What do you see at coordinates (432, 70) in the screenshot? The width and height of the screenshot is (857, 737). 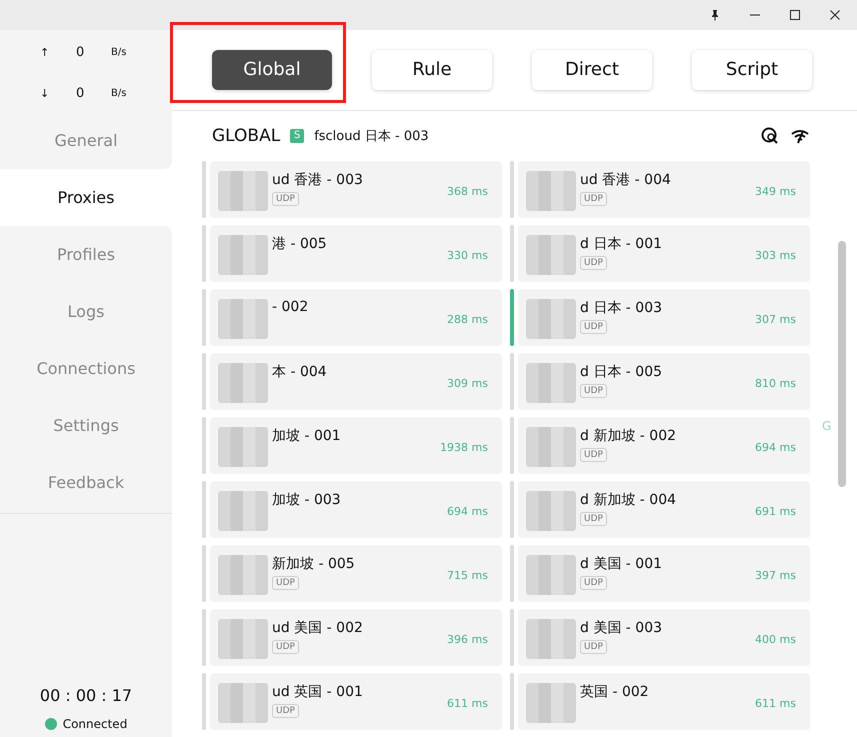 I see `mode-tab: Rule` at bounding box center [432, 70].